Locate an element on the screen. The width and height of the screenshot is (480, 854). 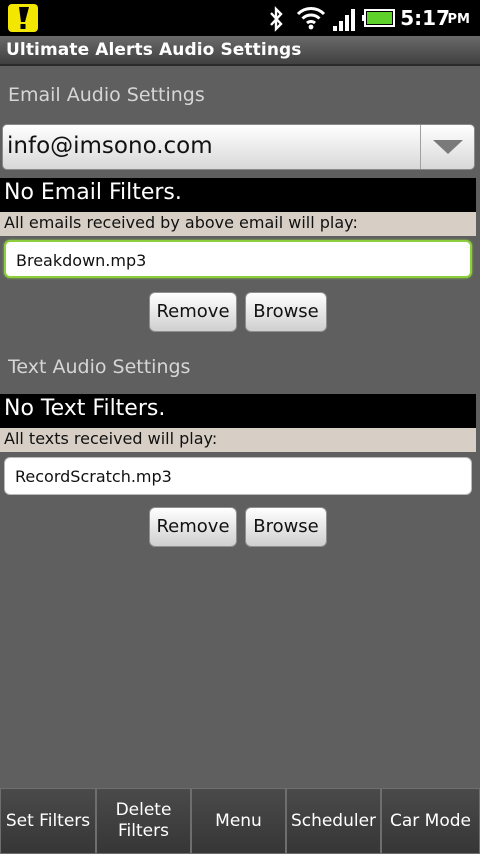
text-filters-status: No Text Filters. is located at coordinates (238, 411).